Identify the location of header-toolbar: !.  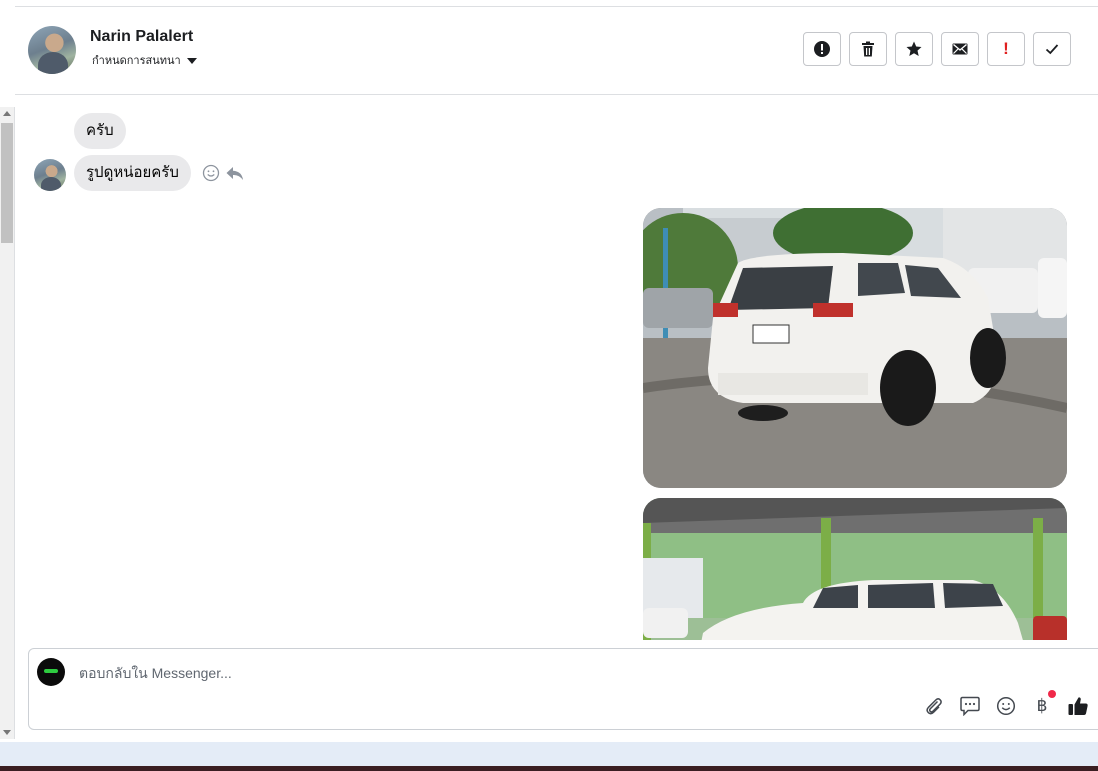
(937, 49).